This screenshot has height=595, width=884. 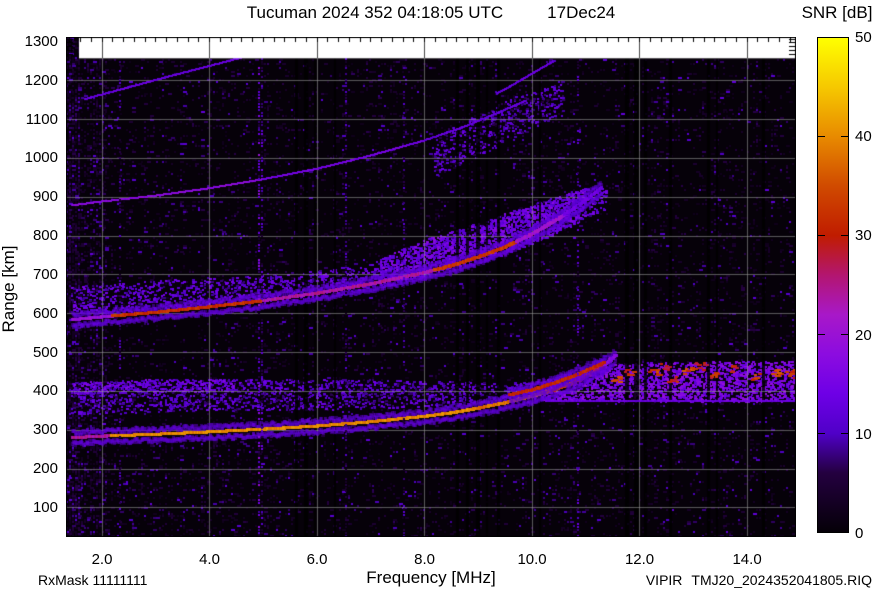 I want to click on data-file-label: VIPIR TMJ20_2024352041805.RIQ, so click(x=716, y=580).